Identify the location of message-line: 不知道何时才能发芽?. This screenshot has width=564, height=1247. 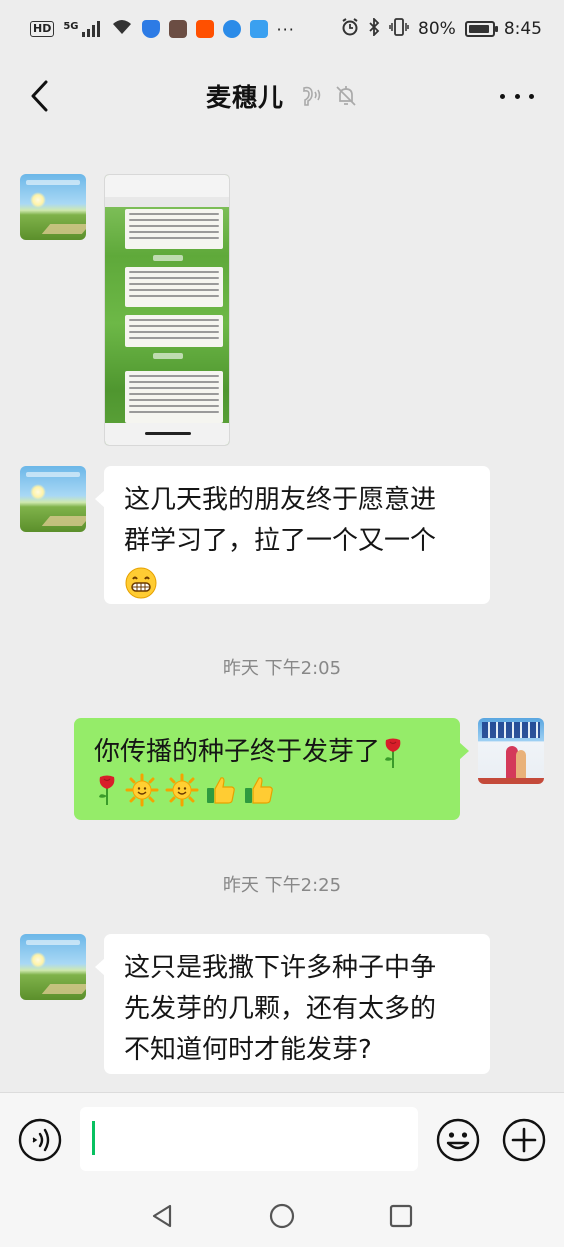
(248, 1050).